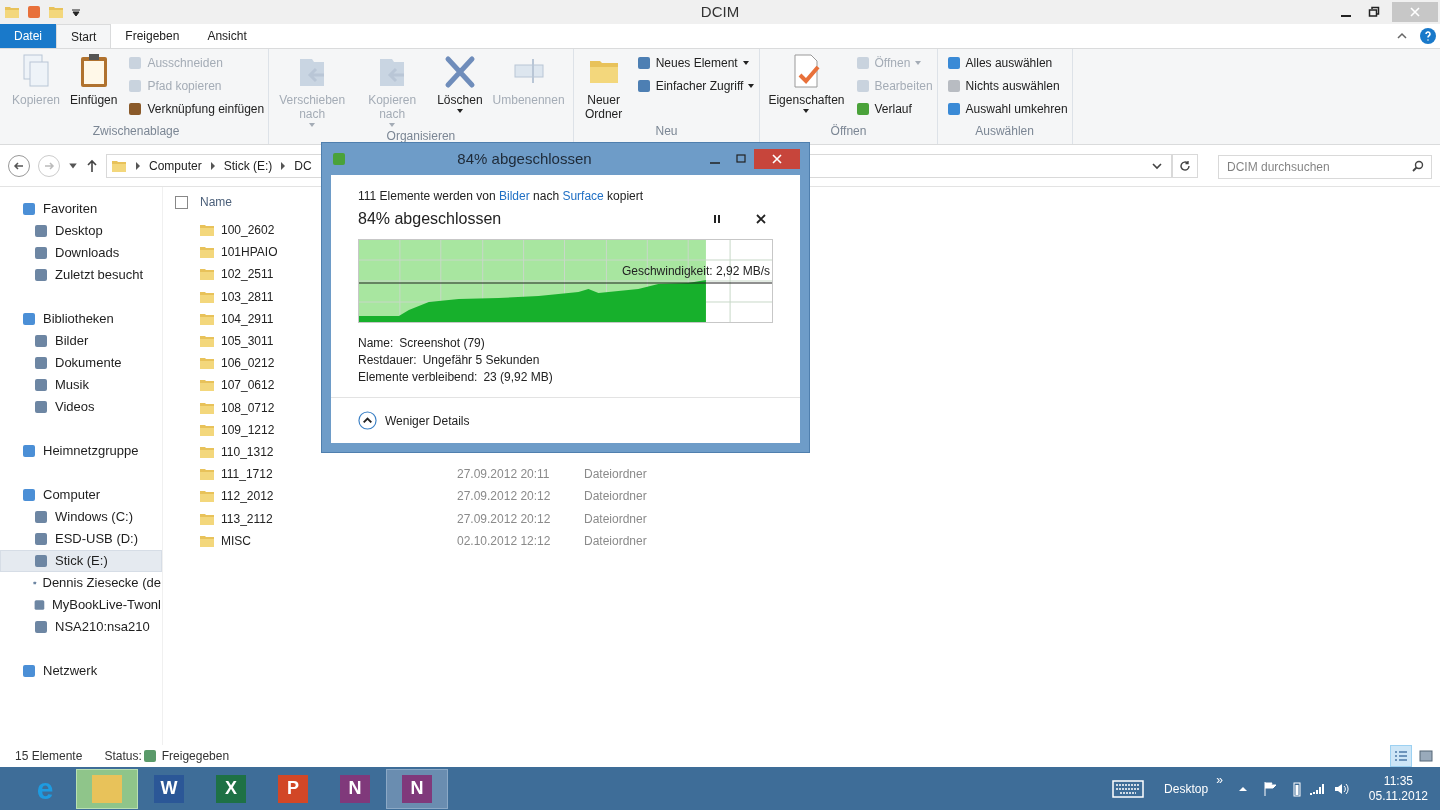  What do you see at coordinates (695, 271) in the screenshot?
I see `speed-label: Geschwindigkeit: 2,92 MB/s` at bounding box center [695, 271].